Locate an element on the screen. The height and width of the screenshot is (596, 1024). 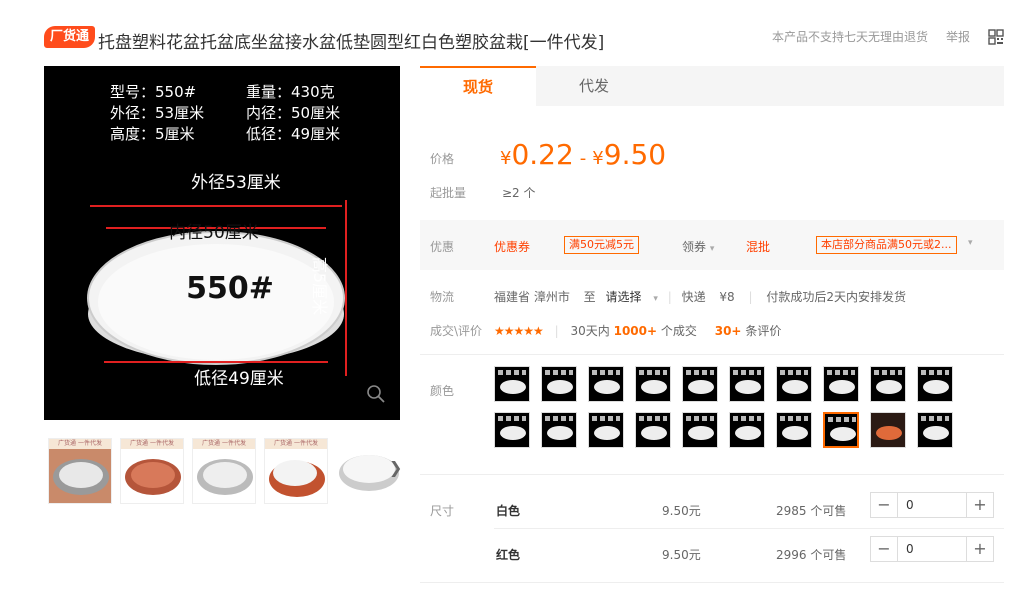
thumbnail-4: 广货通 一件代发 is located at coordinates (296, 471).